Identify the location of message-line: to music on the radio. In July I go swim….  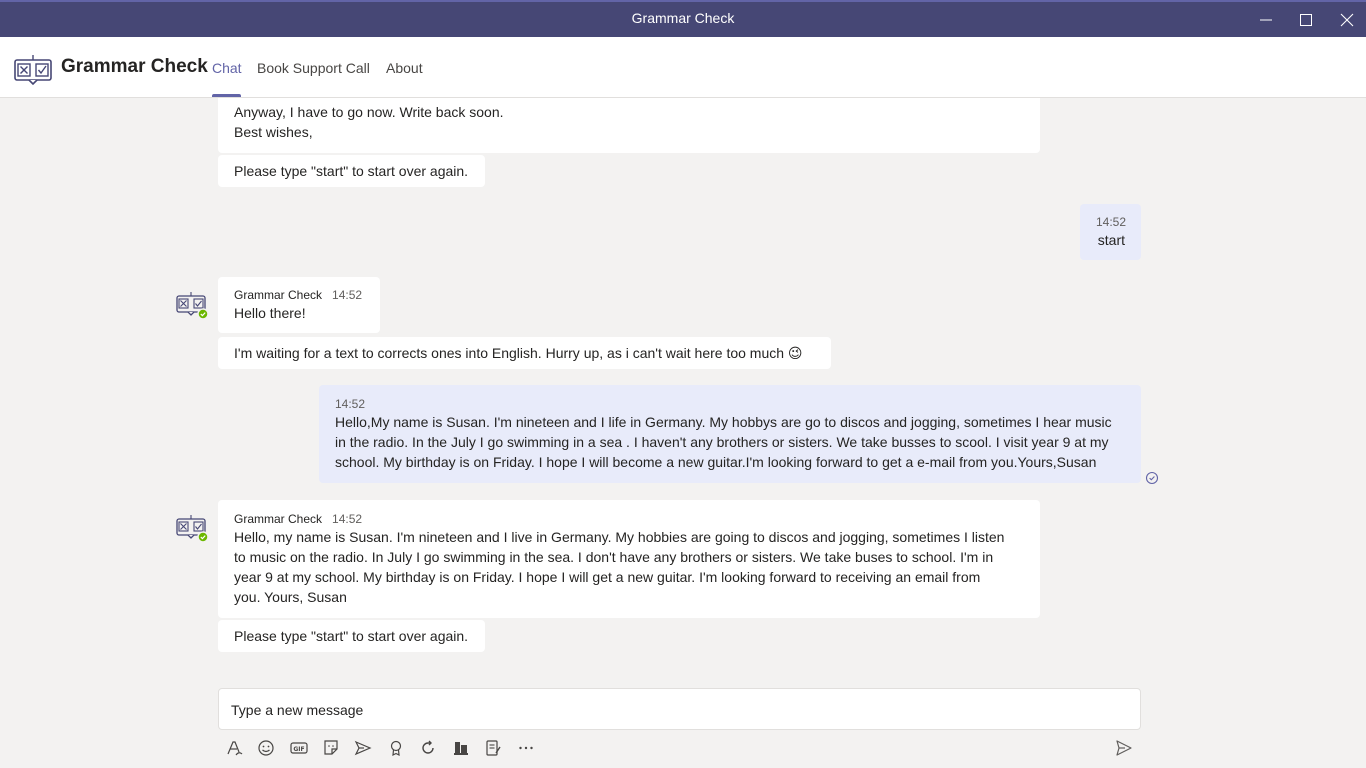
(614, 557).